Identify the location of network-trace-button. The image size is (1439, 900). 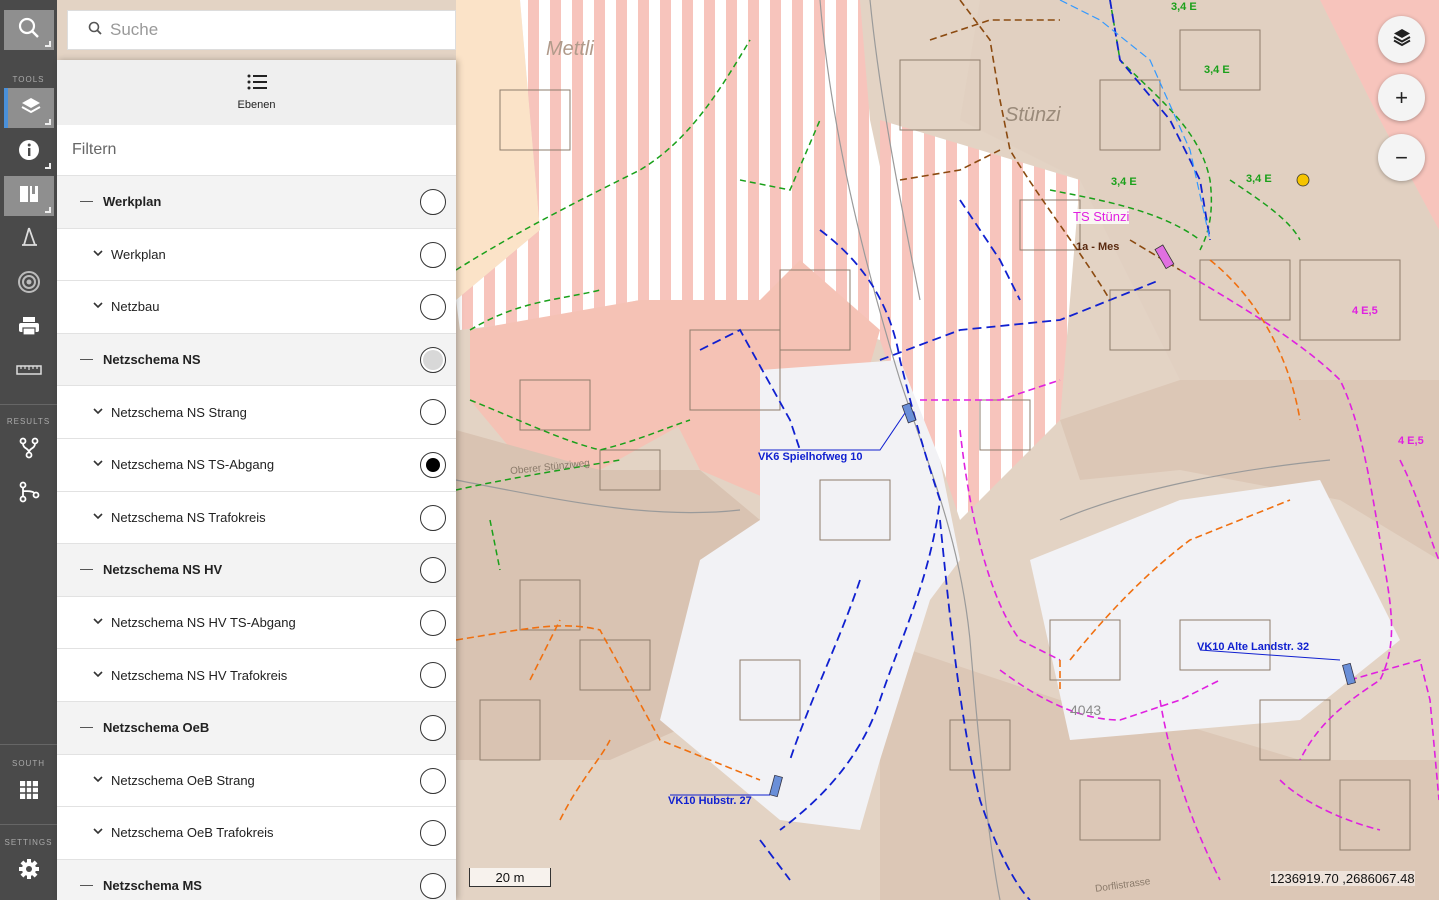
(29, 450).